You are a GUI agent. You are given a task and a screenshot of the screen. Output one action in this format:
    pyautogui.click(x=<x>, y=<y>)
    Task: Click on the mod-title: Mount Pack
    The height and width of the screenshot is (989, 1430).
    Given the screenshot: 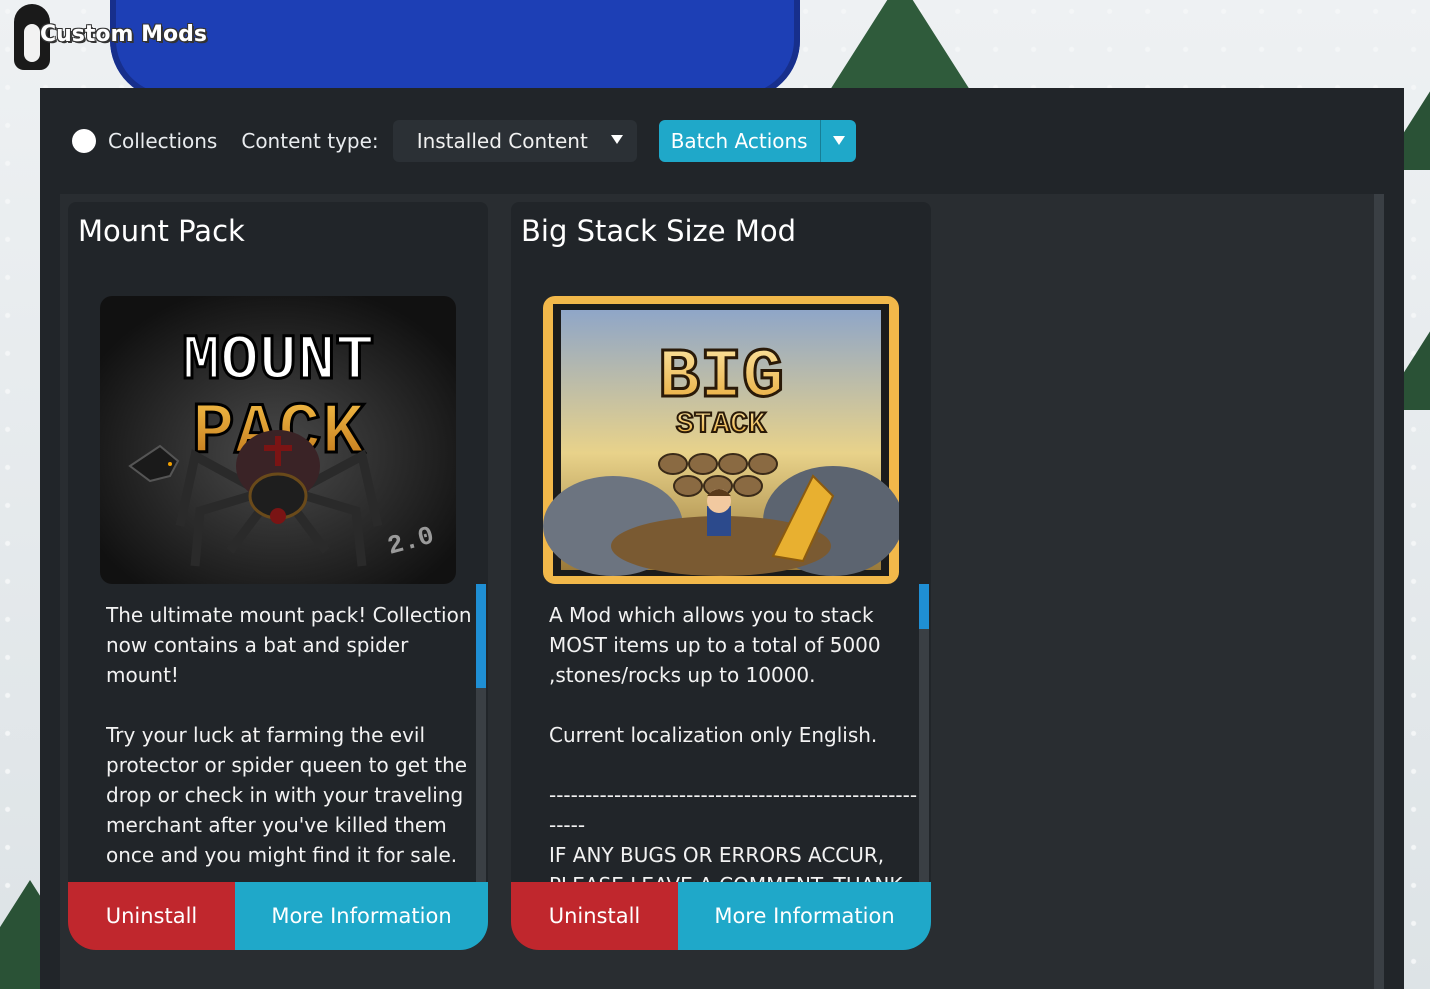 What is the action you would take?
    pyautogui.click(x=161, y=231)
    